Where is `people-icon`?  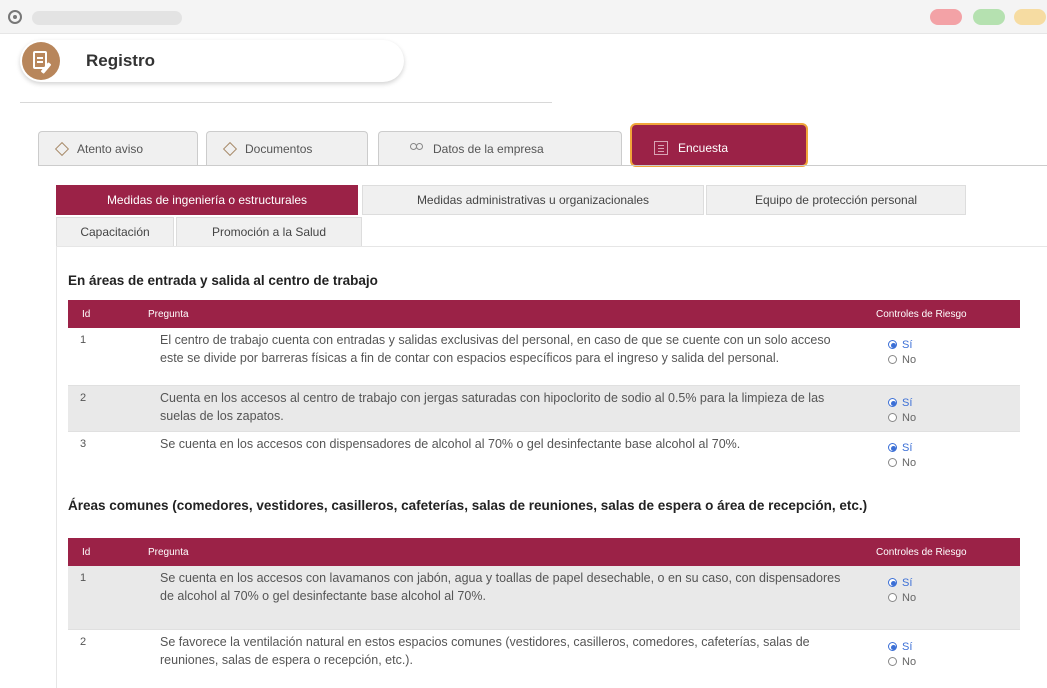 people-icon is located at coordinates (416, 149).